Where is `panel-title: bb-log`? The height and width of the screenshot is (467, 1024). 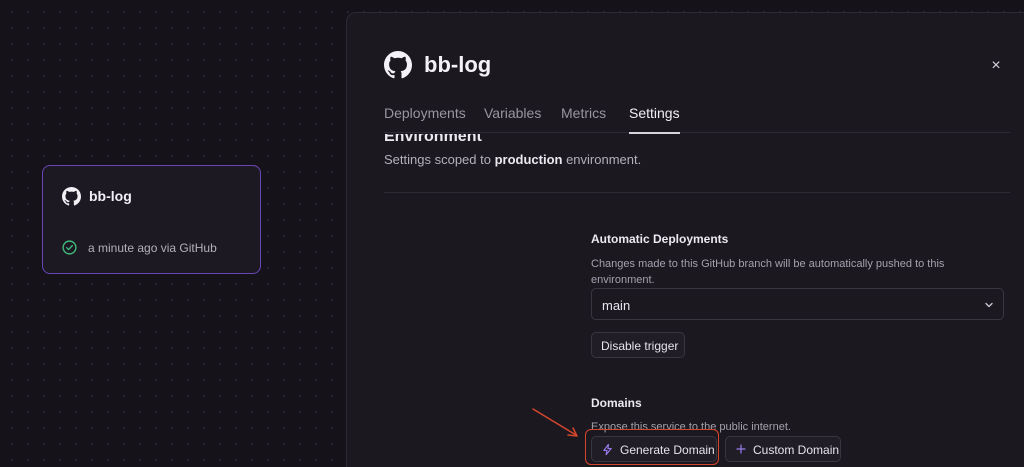 panel-title: bb-log is located at coordinates (458, 64).